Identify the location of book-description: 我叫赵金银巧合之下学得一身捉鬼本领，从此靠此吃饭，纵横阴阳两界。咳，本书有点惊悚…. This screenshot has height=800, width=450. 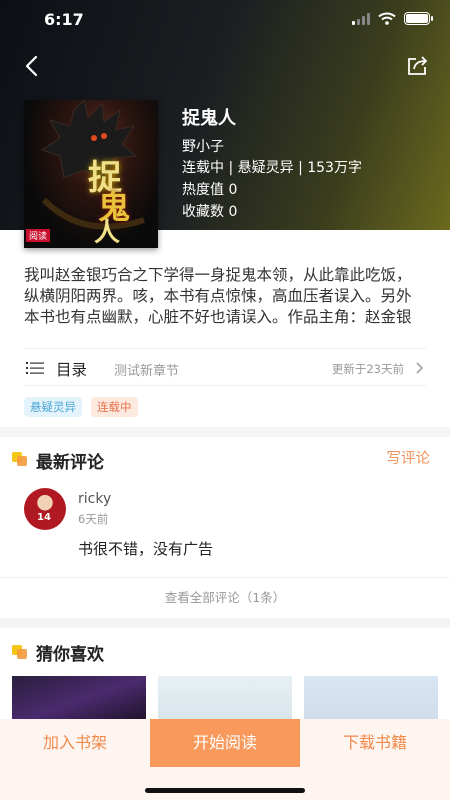
(218, 296).